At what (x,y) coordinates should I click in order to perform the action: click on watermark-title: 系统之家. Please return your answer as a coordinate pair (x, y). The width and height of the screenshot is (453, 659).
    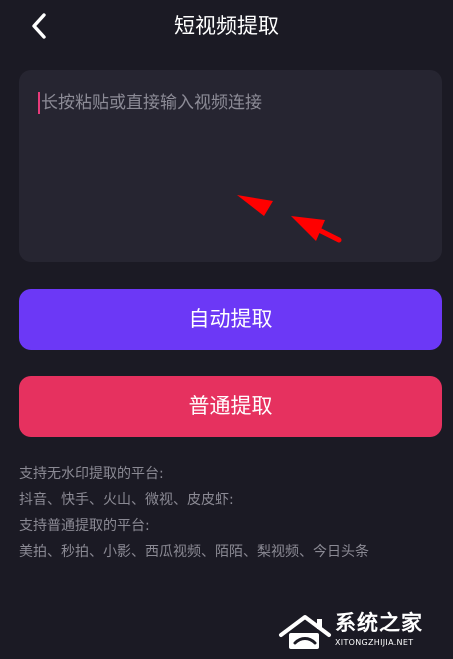
    Looking at the image, I should click on (379, 623).